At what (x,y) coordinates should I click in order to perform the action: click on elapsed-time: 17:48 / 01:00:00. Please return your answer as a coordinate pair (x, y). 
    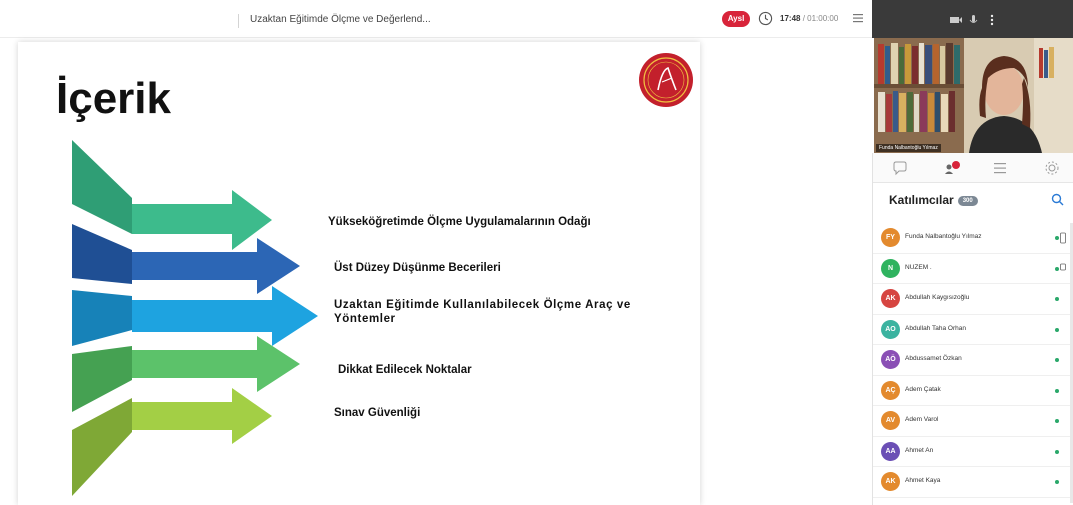
    Looking at the image, I should click on (809, 18).